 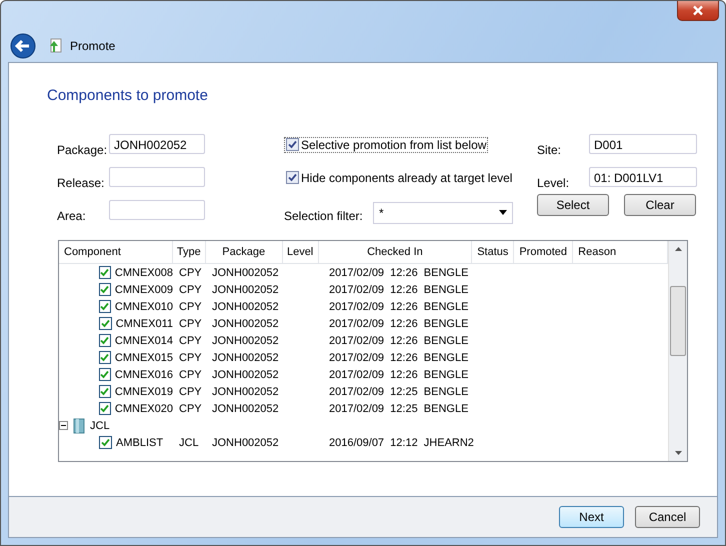 What do you see at coordinates (143, 306) in the screenshot?
I see `table-cell: CMNEX010` at bounding box center [143, 306].